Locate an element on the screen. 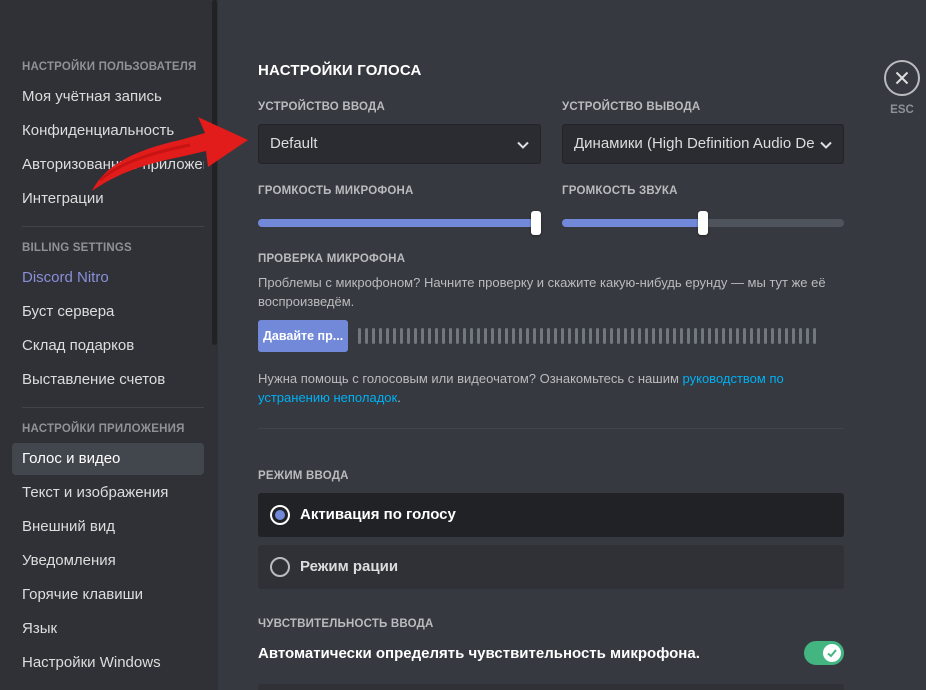  mic-volume-handle is located at coordinates (536, 223).